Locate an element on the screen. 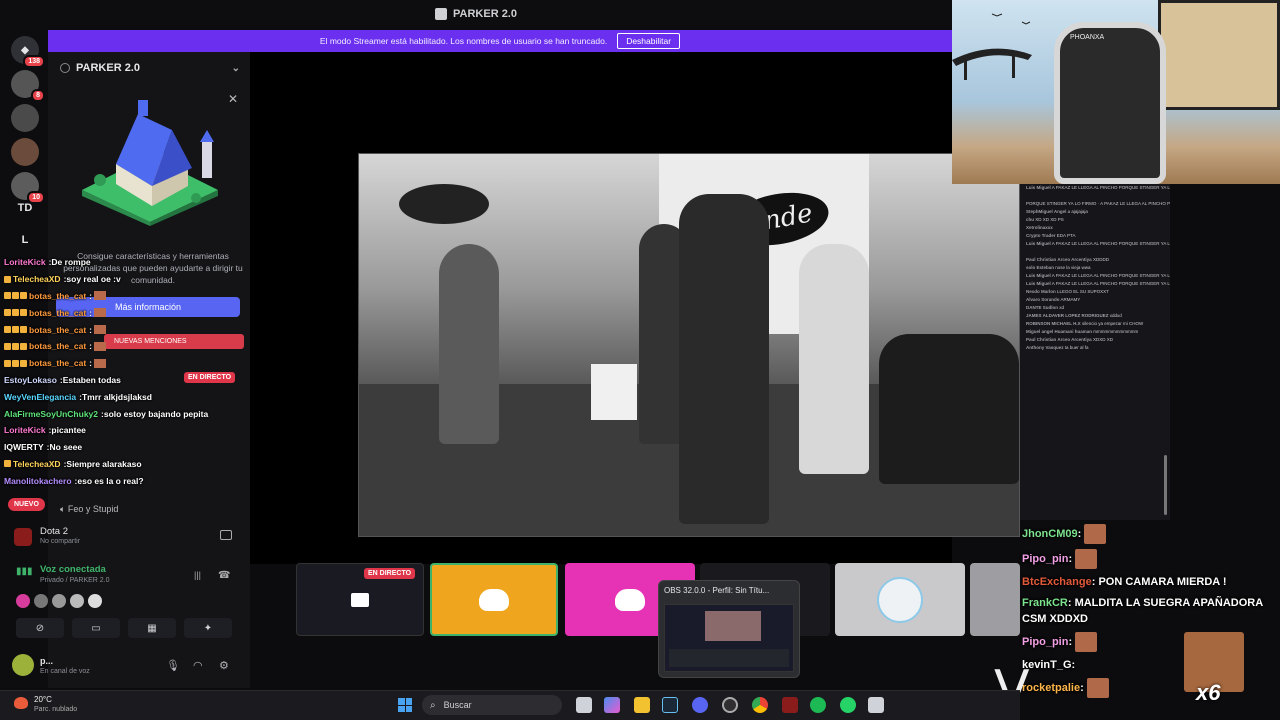 This screenshot has height=720, width=1280. steam-icon is located at coordinates (670, 705).